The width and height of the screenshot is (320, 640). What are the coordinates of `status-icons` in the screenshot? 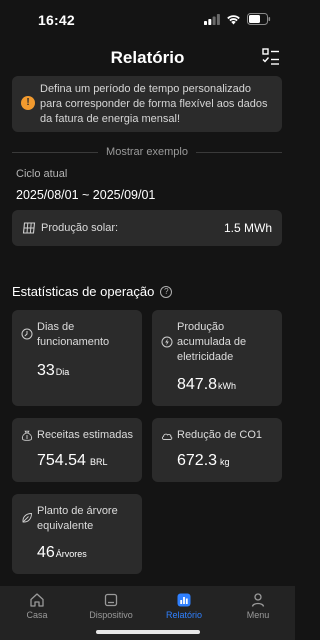 It's located at (237, 19).